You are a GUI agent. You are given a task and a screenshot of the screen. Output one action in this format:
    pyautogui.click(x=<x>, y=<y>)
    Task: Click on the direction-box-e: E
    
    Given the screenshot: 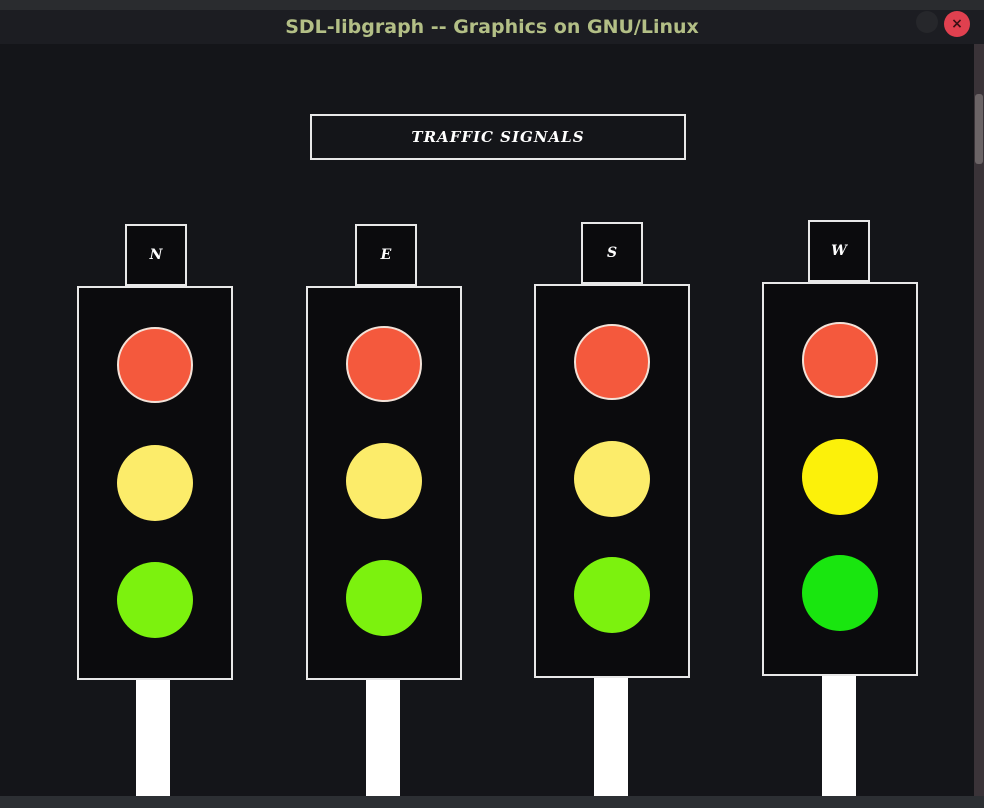 What is the action you would take?
    pyautogui.click(x=386, y=255)
    